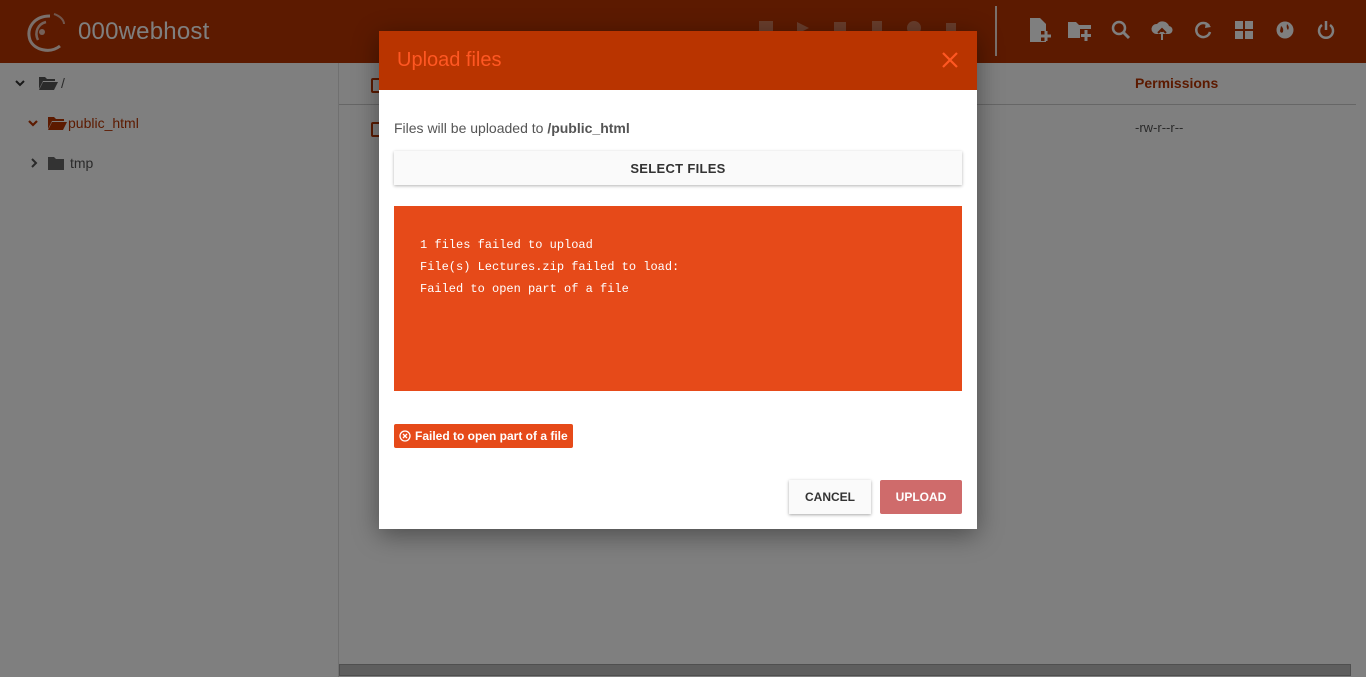 The height and width of the screenshot is (677, 1366). Describe the element at coordinates (491, 436) in the screenshot. I see `error-badge-label: Failed to open part of a file` at that location.